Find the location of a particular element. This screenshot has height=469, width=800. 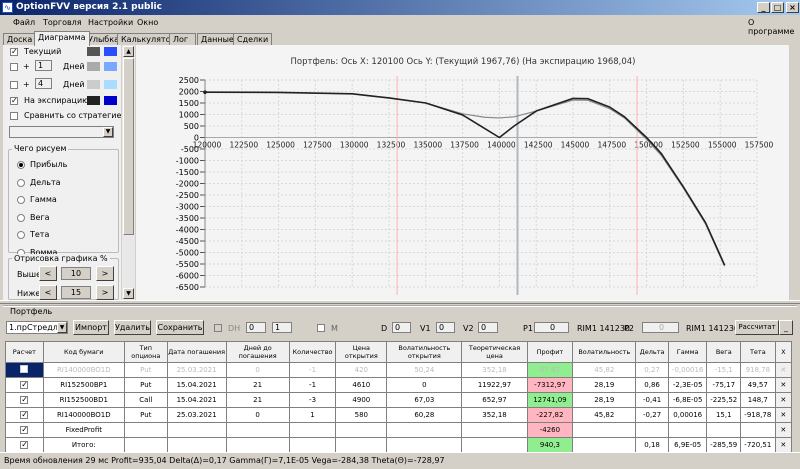

below-value: 15 is located at coordinates (76, 292).